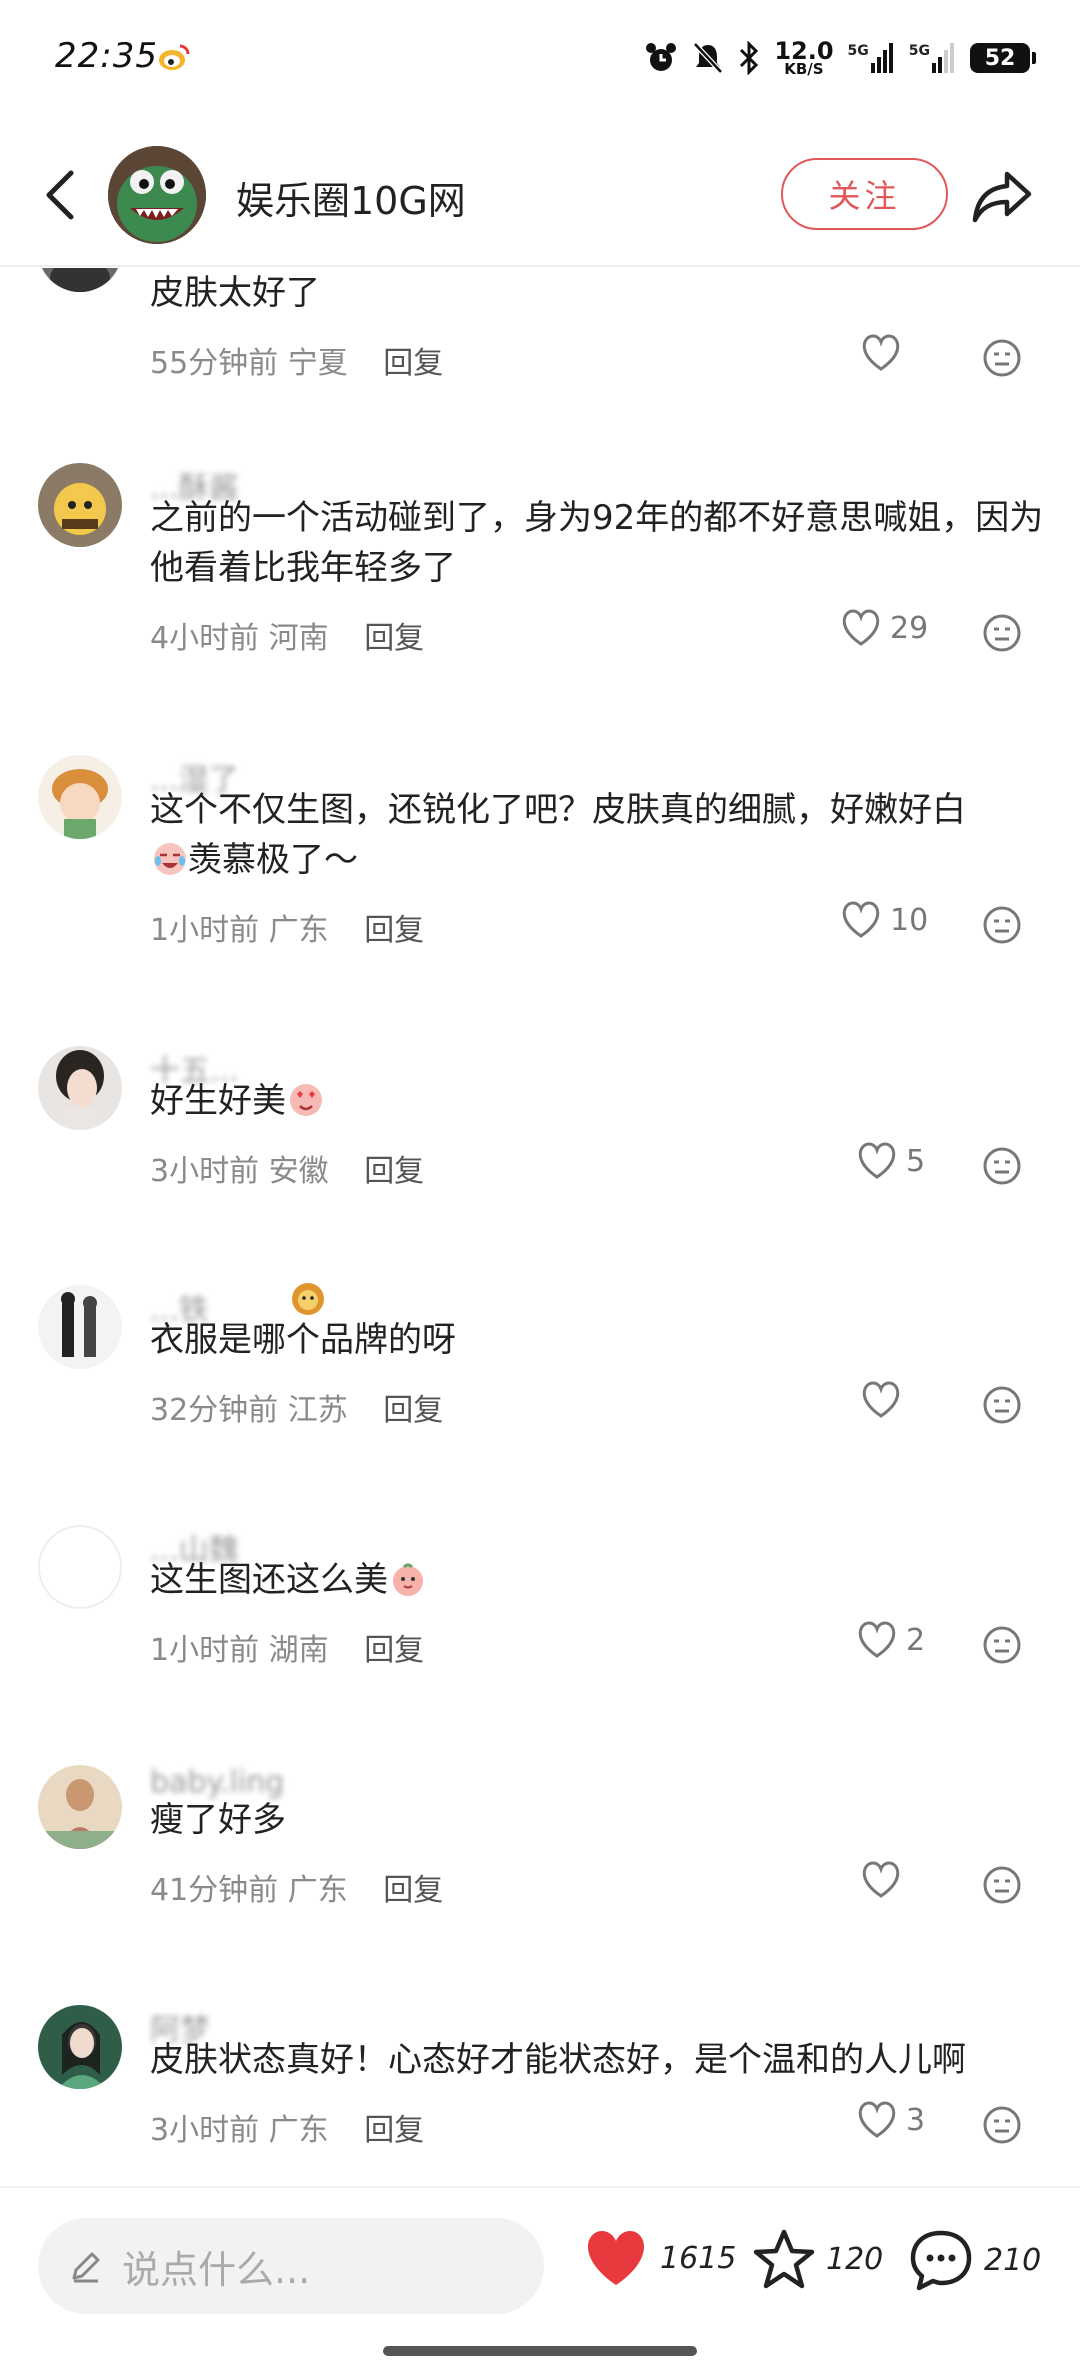 The image size is (1080, 2376). Describe the element at coordinates (916, 1161) in the screenshot. I see `like-count: 5` at that location.